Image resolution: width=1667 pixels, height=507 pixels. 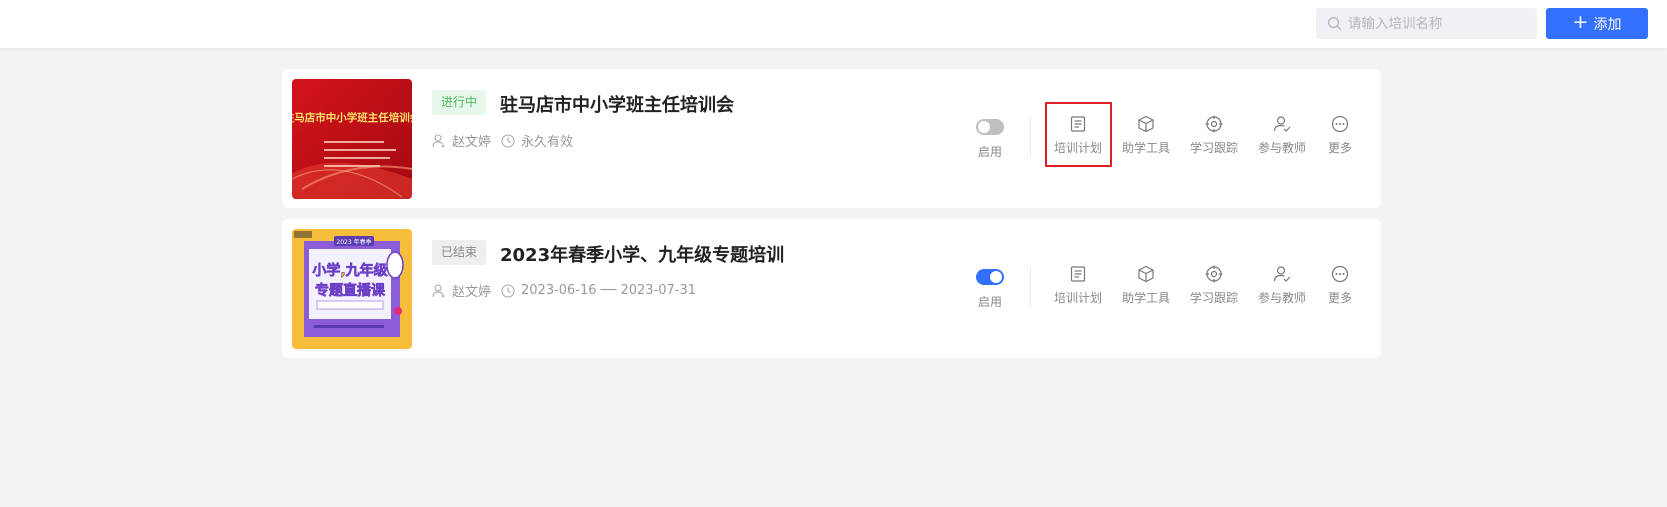 I want to click on training-meta: 赵文婷 2023-06-16 ── 2023-07-31, so click(x=564, y=290).